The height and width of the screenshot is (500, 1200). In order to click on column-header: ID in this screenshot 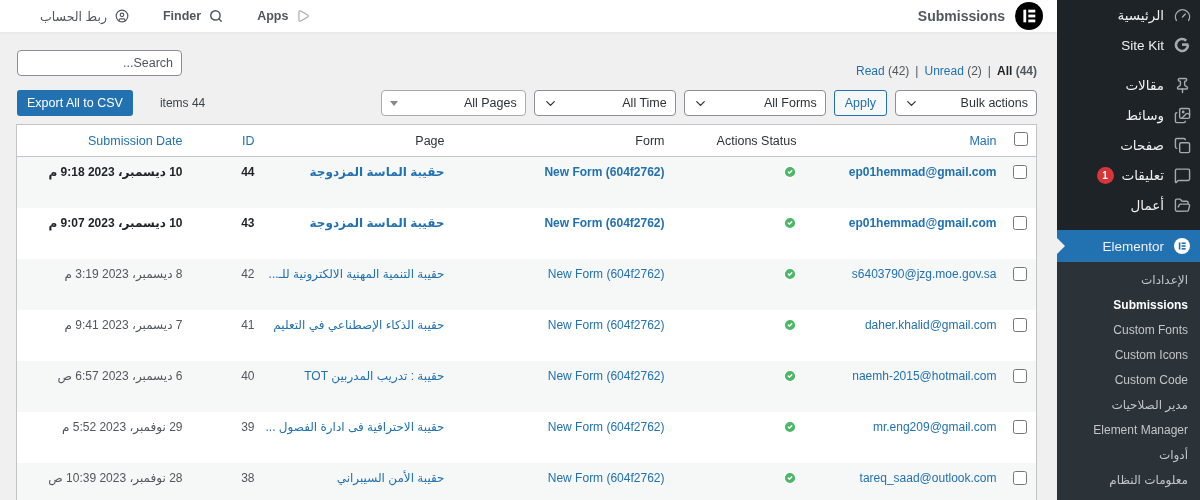, I will do `click(226, 140)`.